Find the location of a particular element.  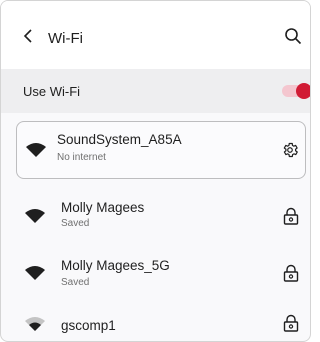

network-item-molly-magees-5g: Molly Magees_5G Saved is located at coordinates (155, 273).